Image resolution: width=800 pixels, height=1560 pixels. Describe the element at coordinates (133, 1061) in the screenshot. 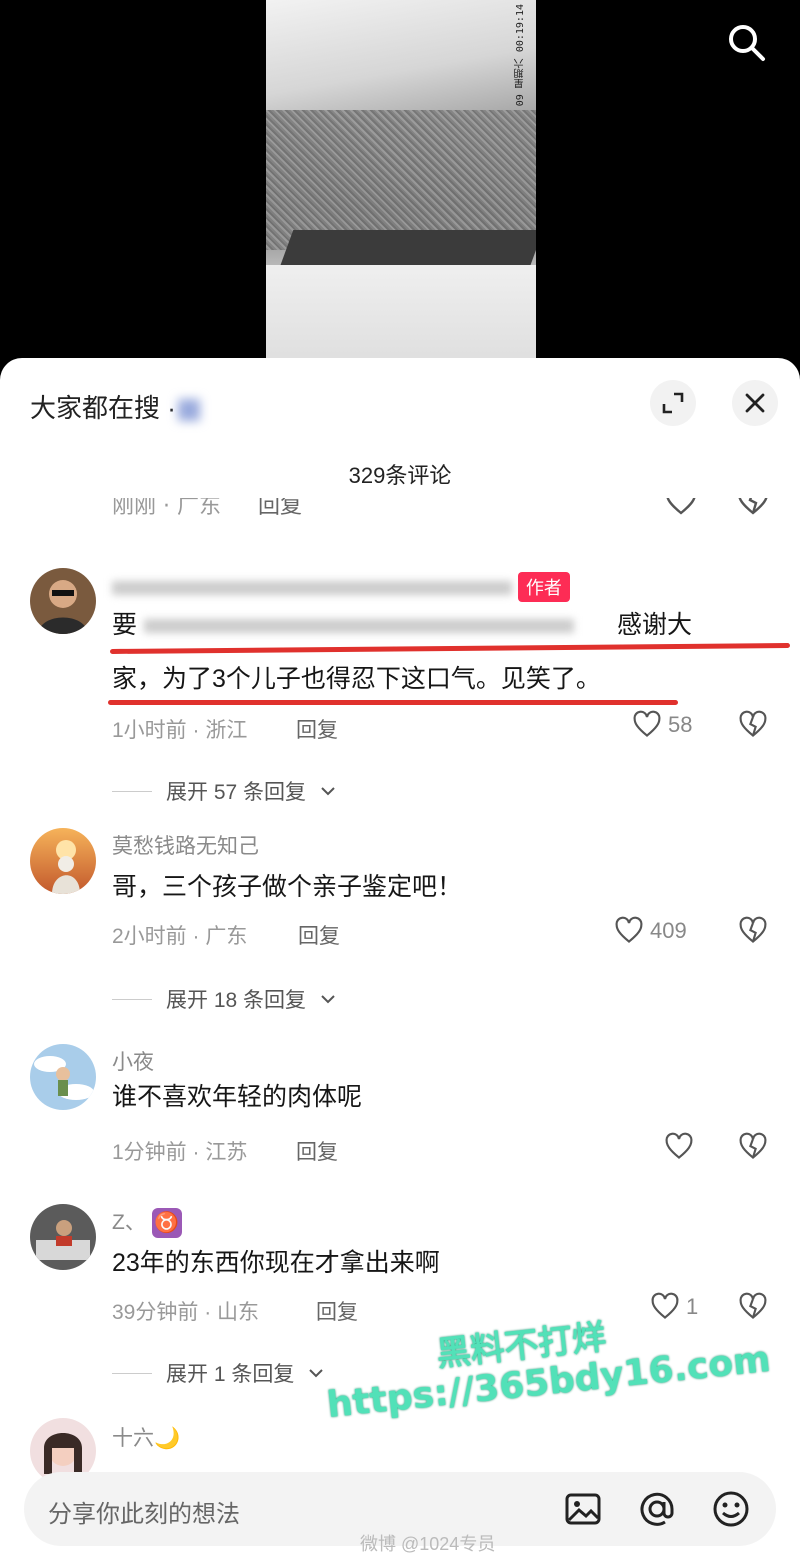

I see `comment-author: 小夜` at that location.